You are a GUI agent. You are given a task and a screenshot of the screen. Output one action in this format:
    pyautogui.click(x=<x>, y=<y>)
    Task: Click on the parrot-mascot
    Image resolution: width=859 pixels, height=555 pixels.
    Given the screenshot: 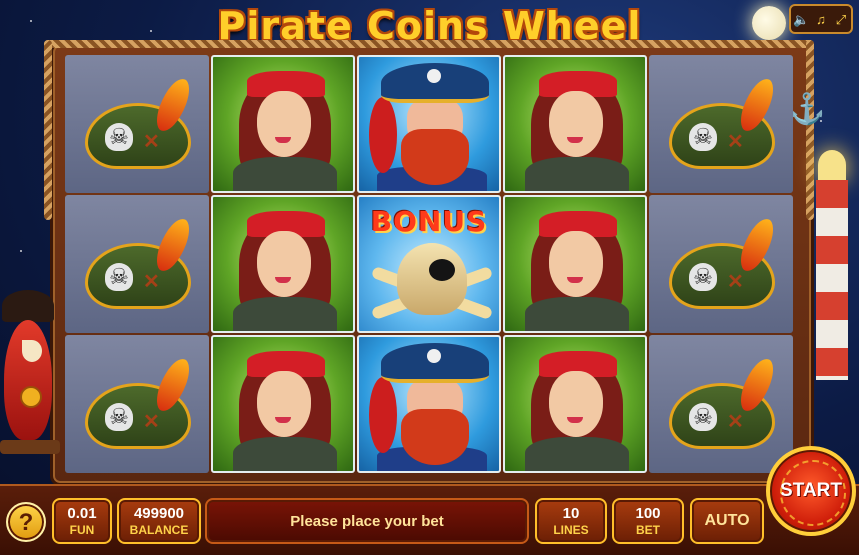 What is the action you would take?
    pyautogui.click(x=29, y=375)
    